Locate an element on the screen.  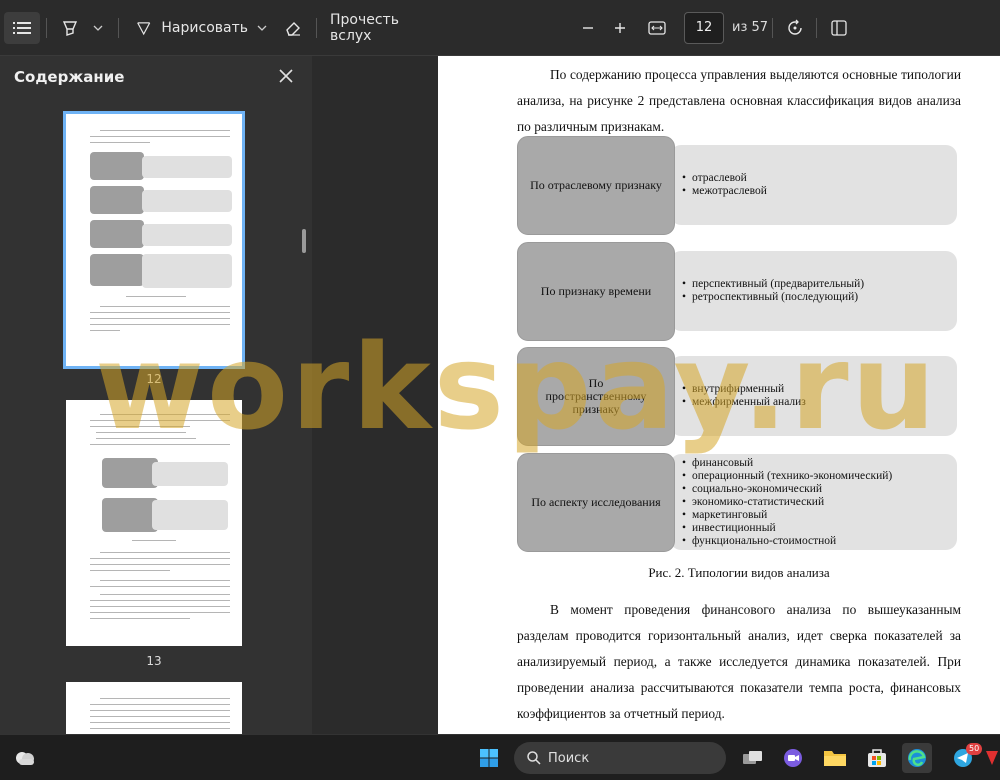
diagram-category-box: По признаку времени is located at coordinates (596, 291).